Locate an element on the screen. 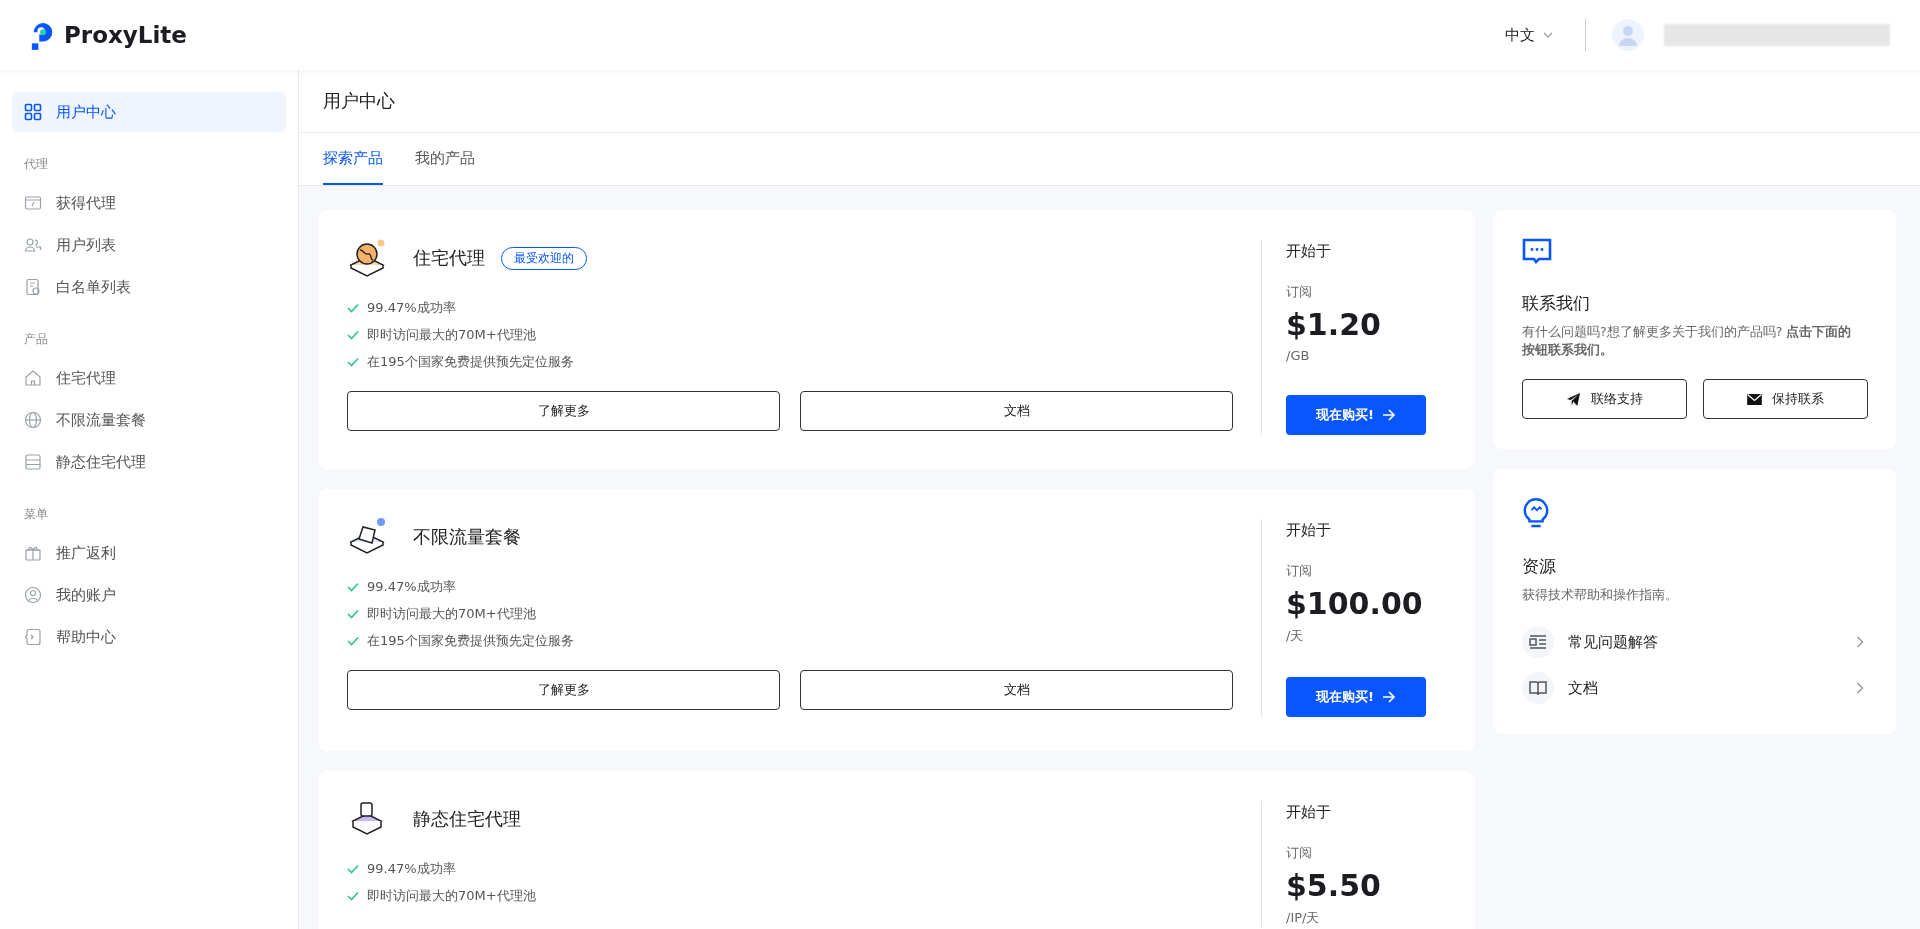 Image resolution: width=1920 pixels, height=929 pixels. section-label: 产品 is located at coordinates (36, 339).